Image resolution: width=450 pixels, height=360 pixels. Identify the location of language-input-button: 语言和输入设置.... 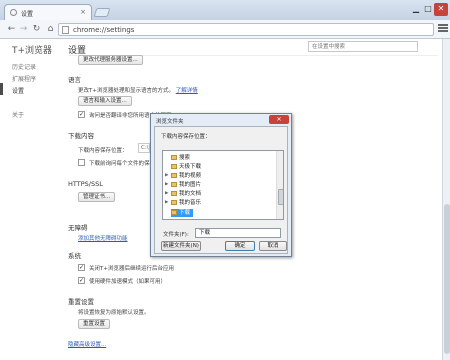
(105, 101).